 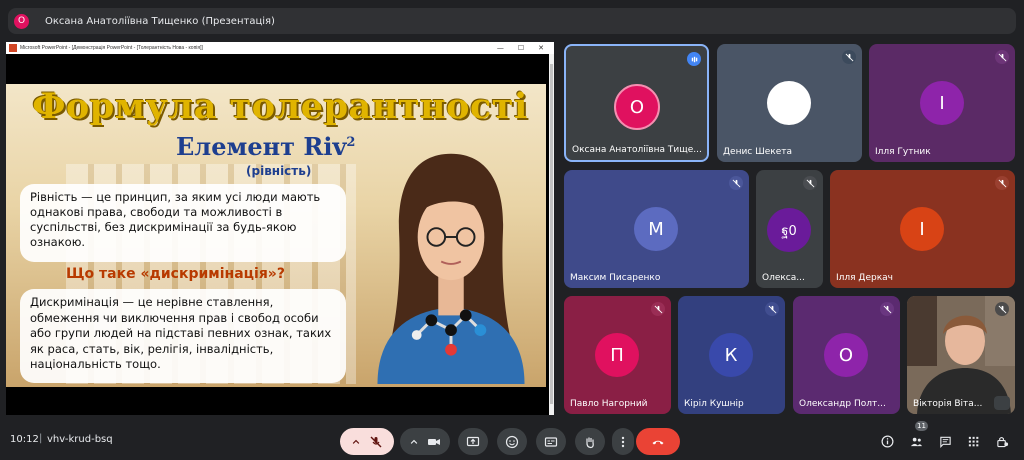 I want to click on more-options-button, so click(x=623, y=441).